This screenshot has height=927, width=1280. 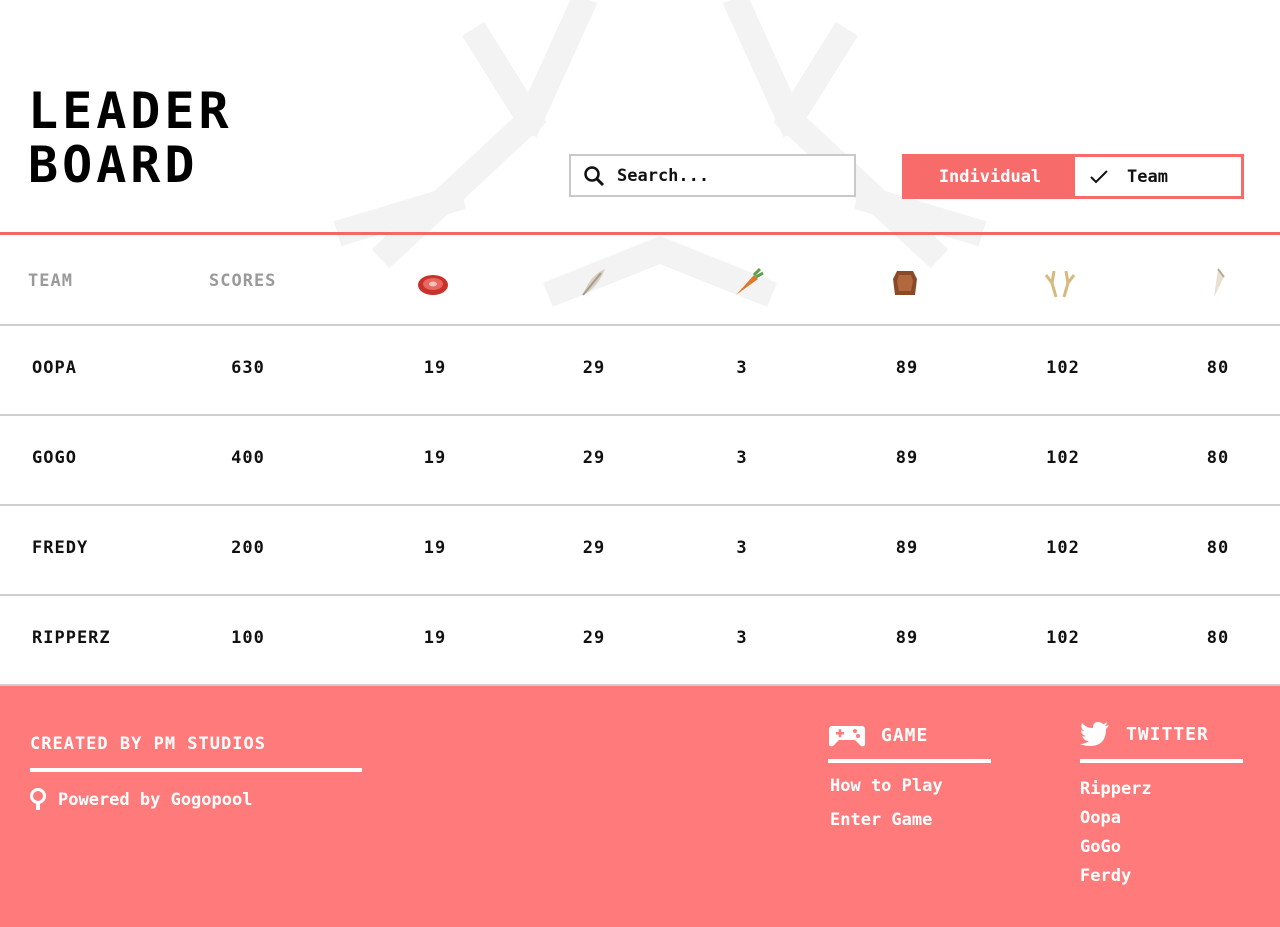 What do you see at coordinates (50, 281) in the screenshot?
I see `column-header-team: TEAM` at bounding box center [50, 281].